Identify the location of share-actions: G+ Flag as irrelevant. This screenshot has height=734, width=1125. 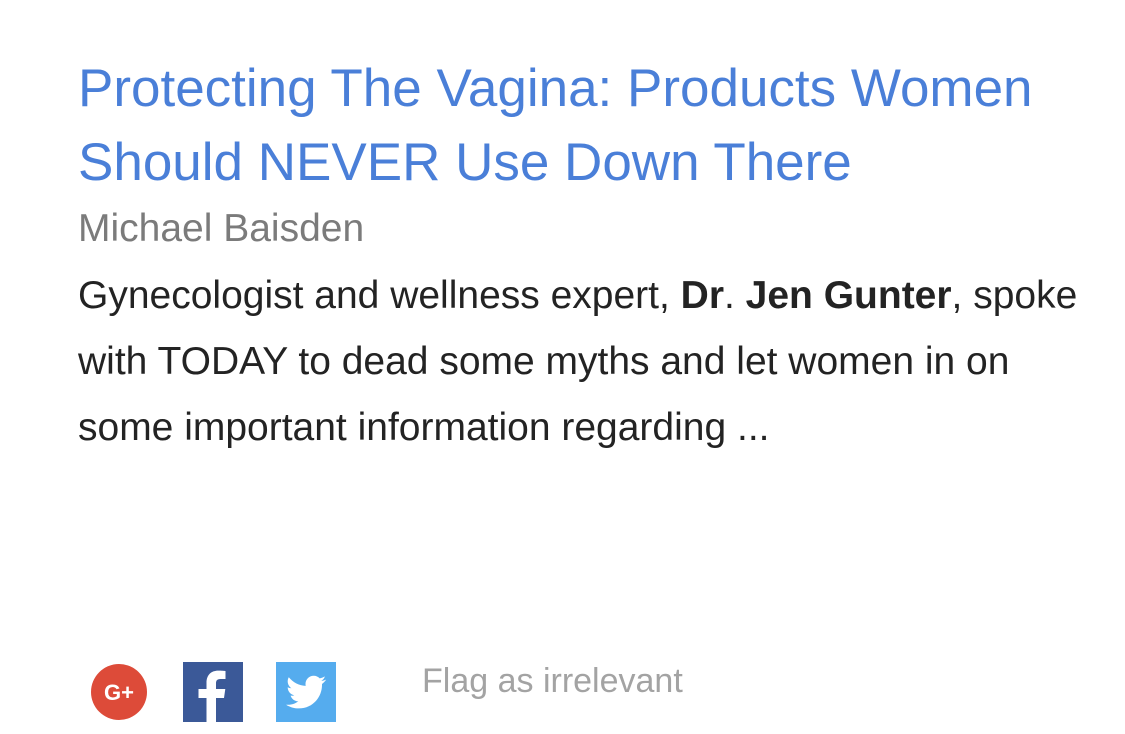
(384, 692).